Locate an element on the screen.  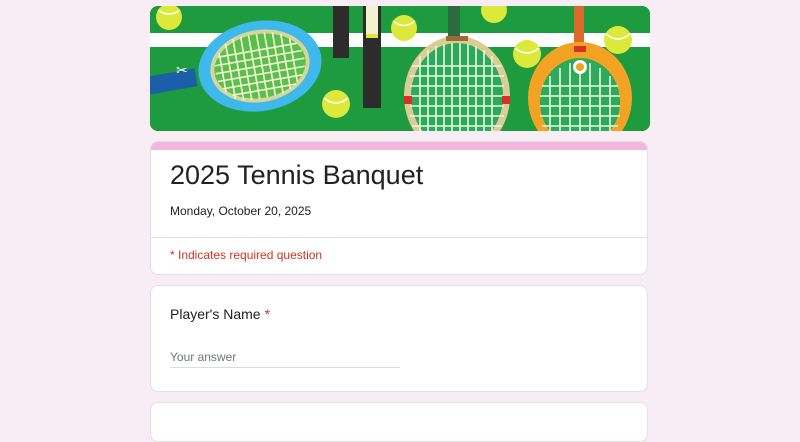
question-title: Player's Name is located at coordinates (215, 314).